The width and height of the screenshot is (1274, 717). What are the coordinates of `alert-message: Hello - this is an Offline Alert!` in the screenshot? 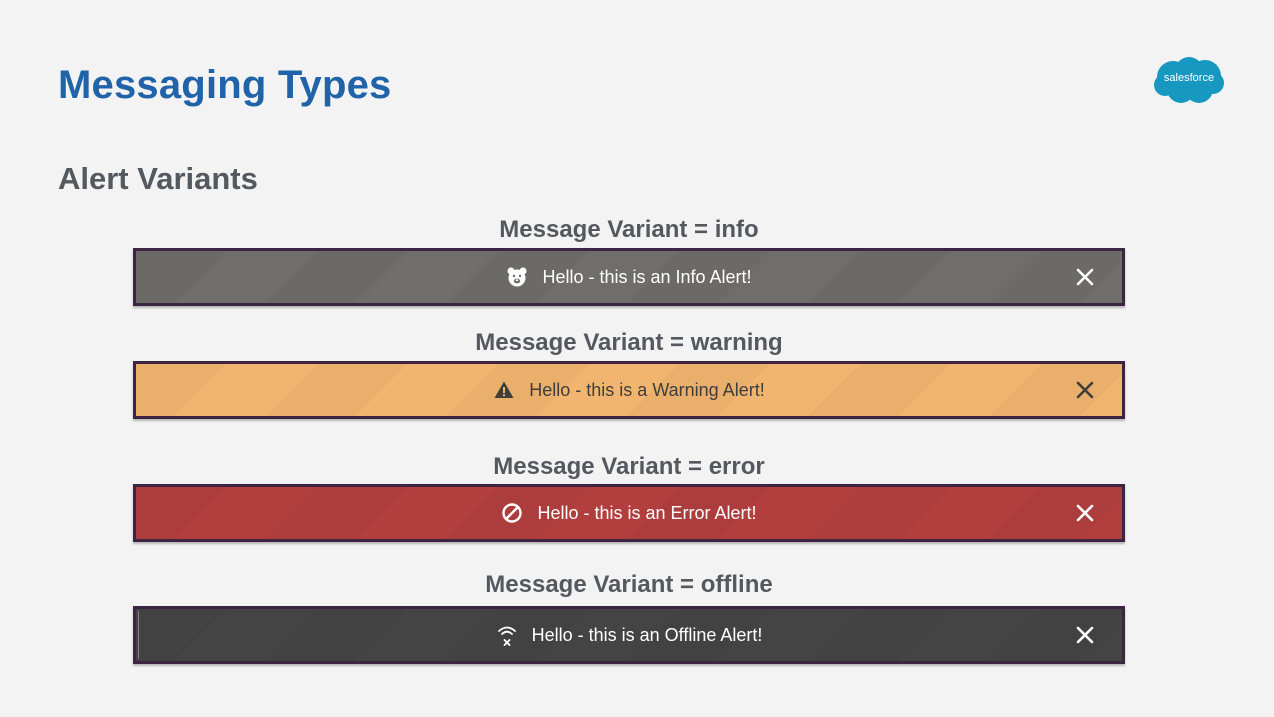 It's located at (647, 634).